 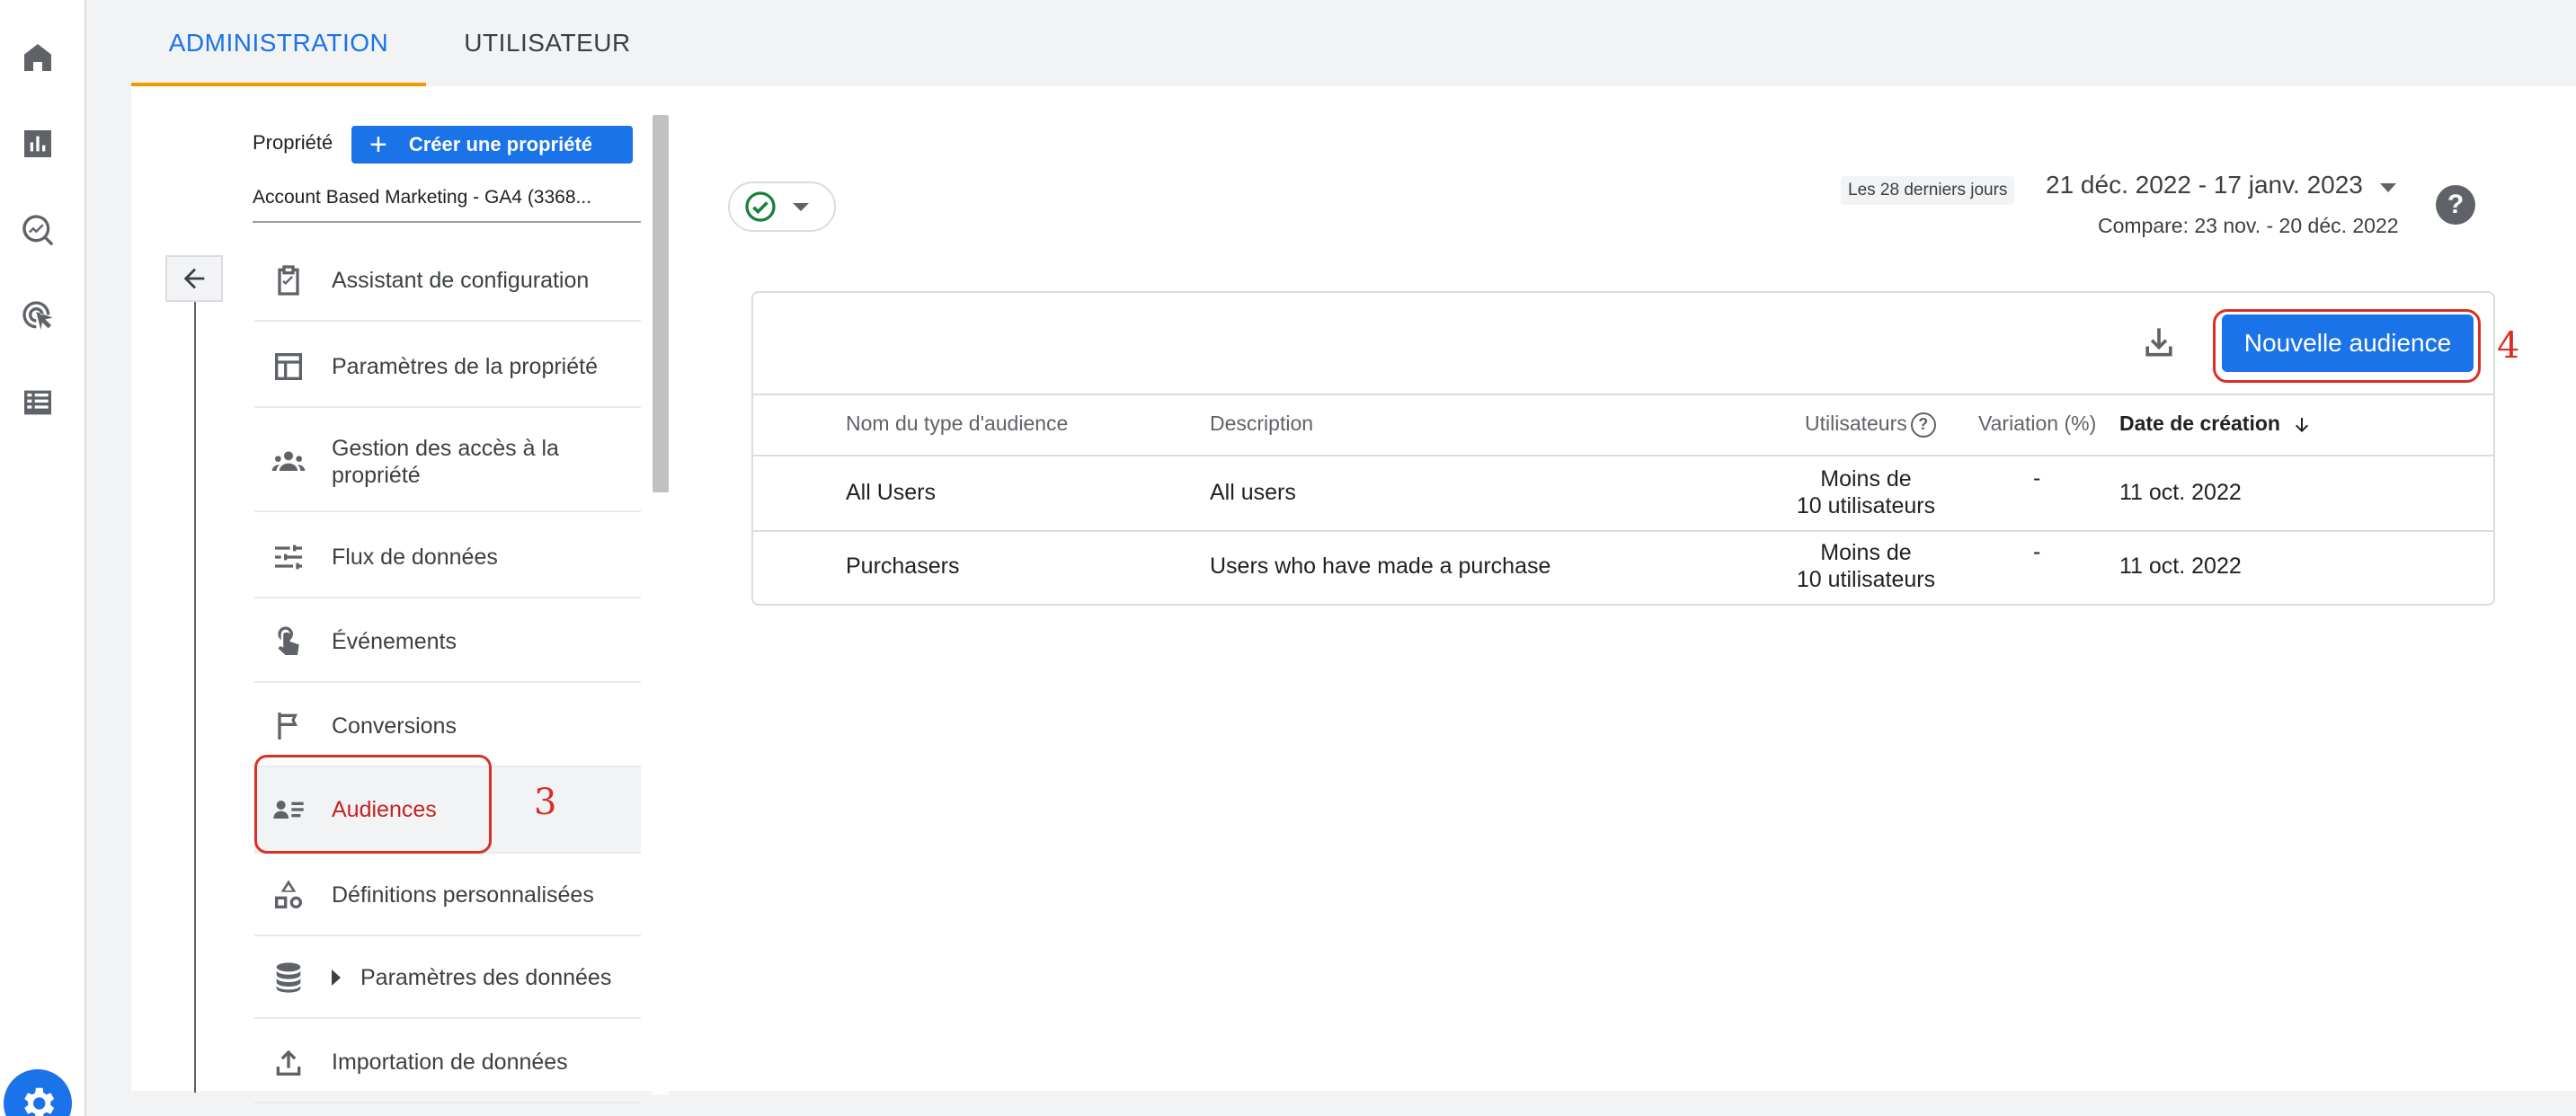 I want to click on tab-utilisateur: UTILISATEUR, so click(x=547, y=43).